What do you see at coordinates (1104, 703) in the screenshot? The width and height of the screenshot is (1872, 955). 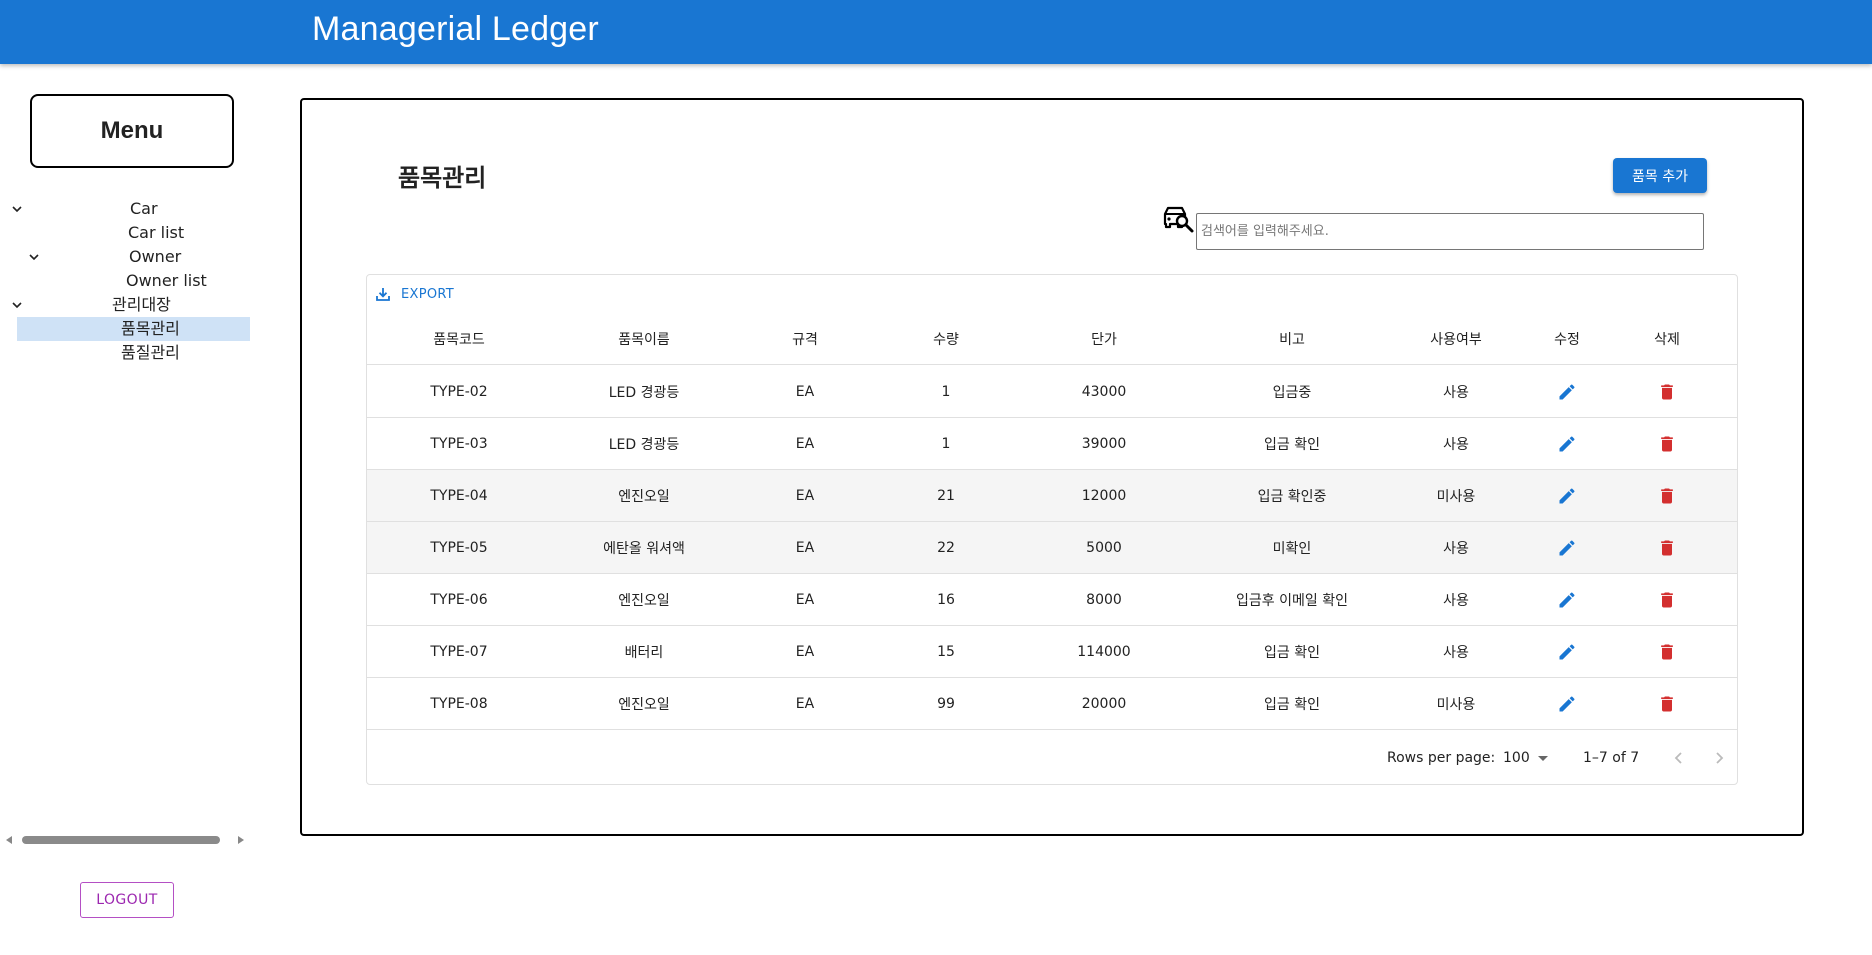 I see `cell-price: 20000` at bounding box center [1104, 703].